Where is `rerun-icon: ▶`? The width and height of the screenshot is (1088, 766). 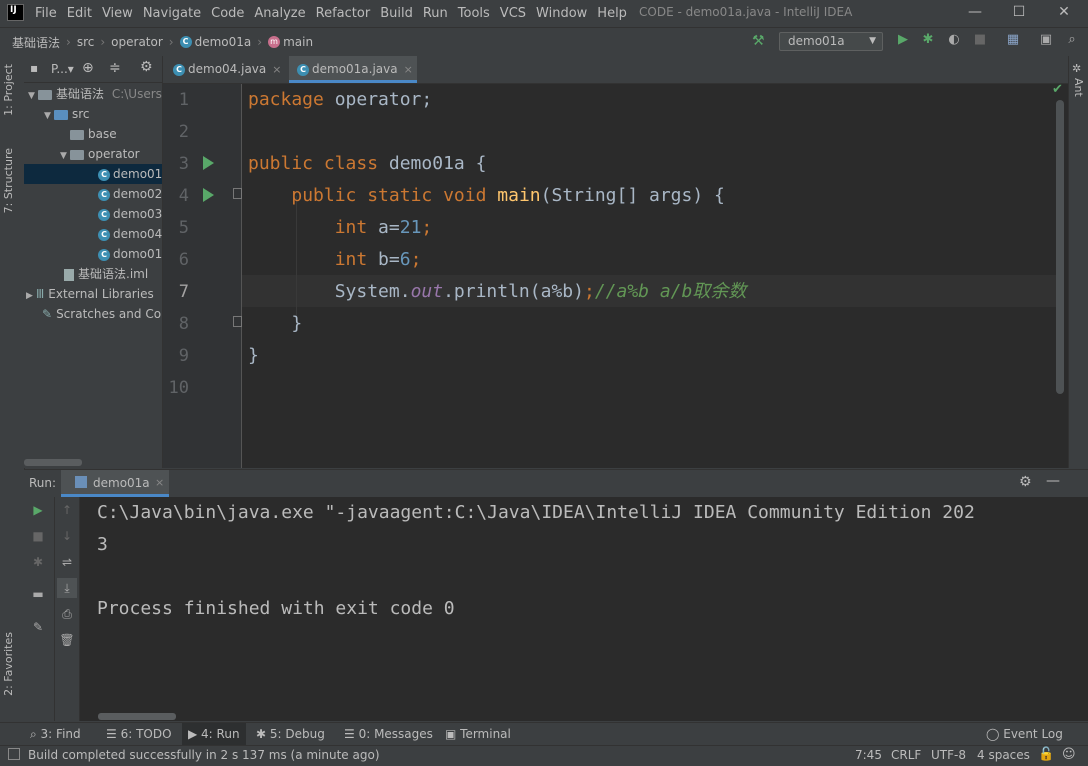 rerun-icon: ▶ is located at coordinates (38, 510).